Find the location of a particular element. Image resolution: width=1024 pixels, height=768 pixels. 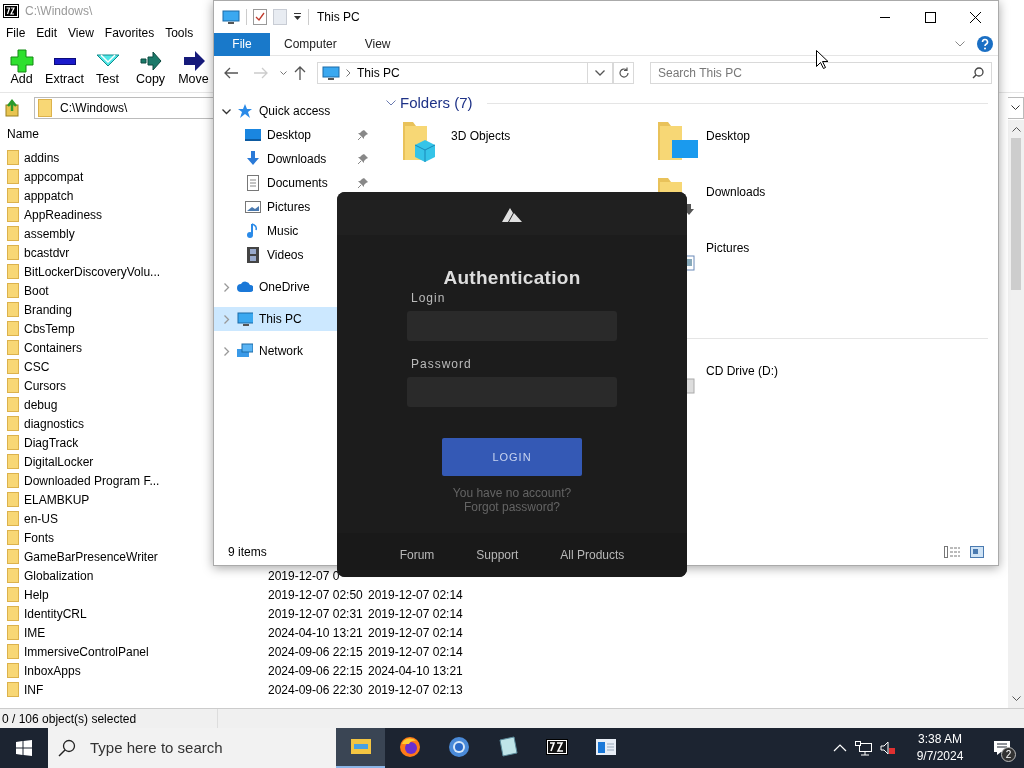

app-window-icon is located at coordinates (605, 747).